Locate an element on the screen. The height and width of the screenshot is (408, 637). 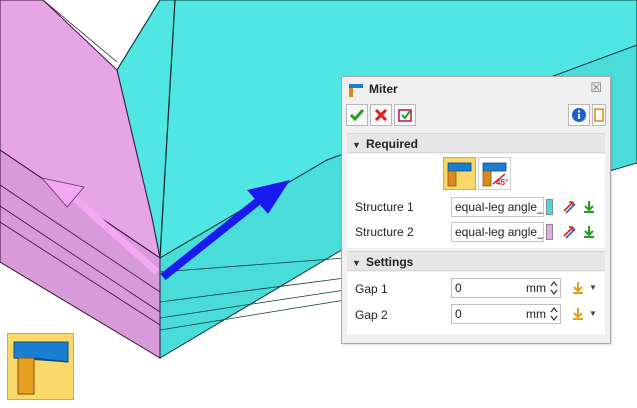
help-button is located at coordinates (599, 115).